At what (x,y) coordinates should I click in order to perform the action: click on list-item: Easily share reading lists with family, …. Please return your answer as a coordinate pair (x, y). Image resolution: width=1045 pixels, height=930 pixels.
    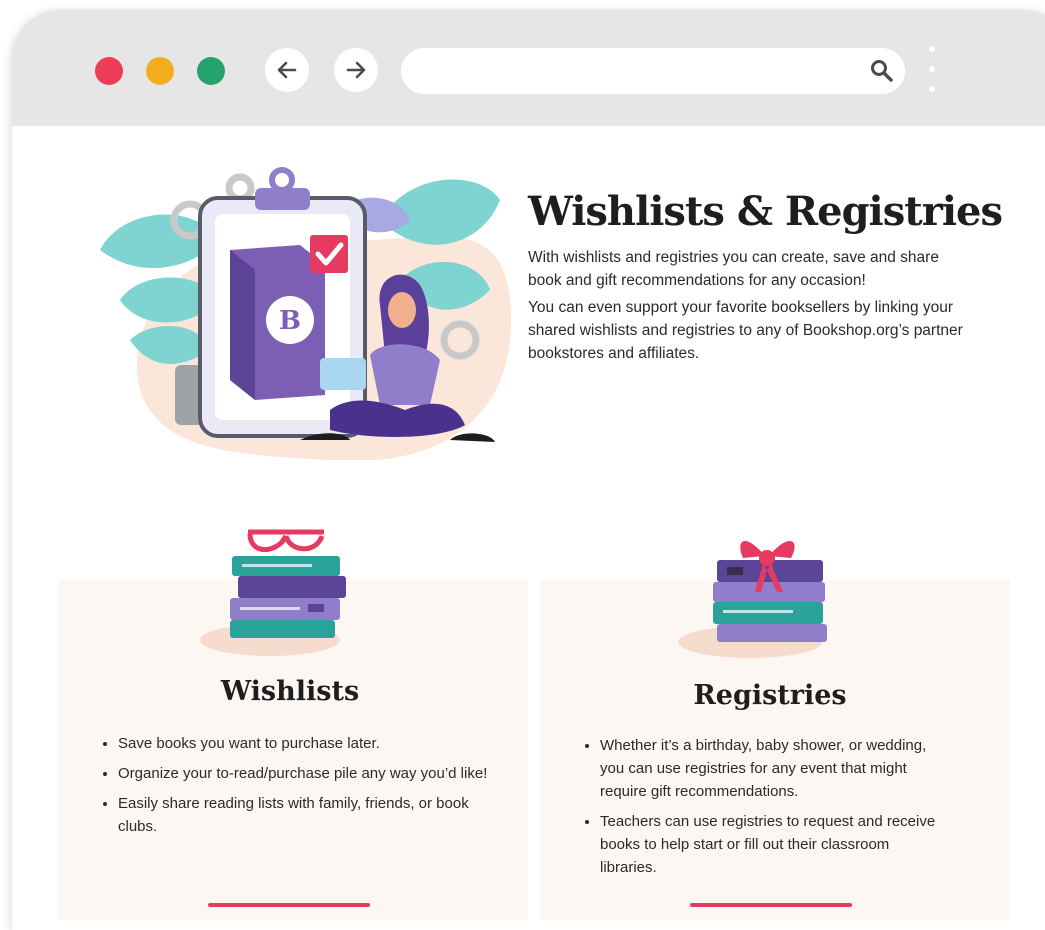
    Looking at the image, I should click on (303, 815).